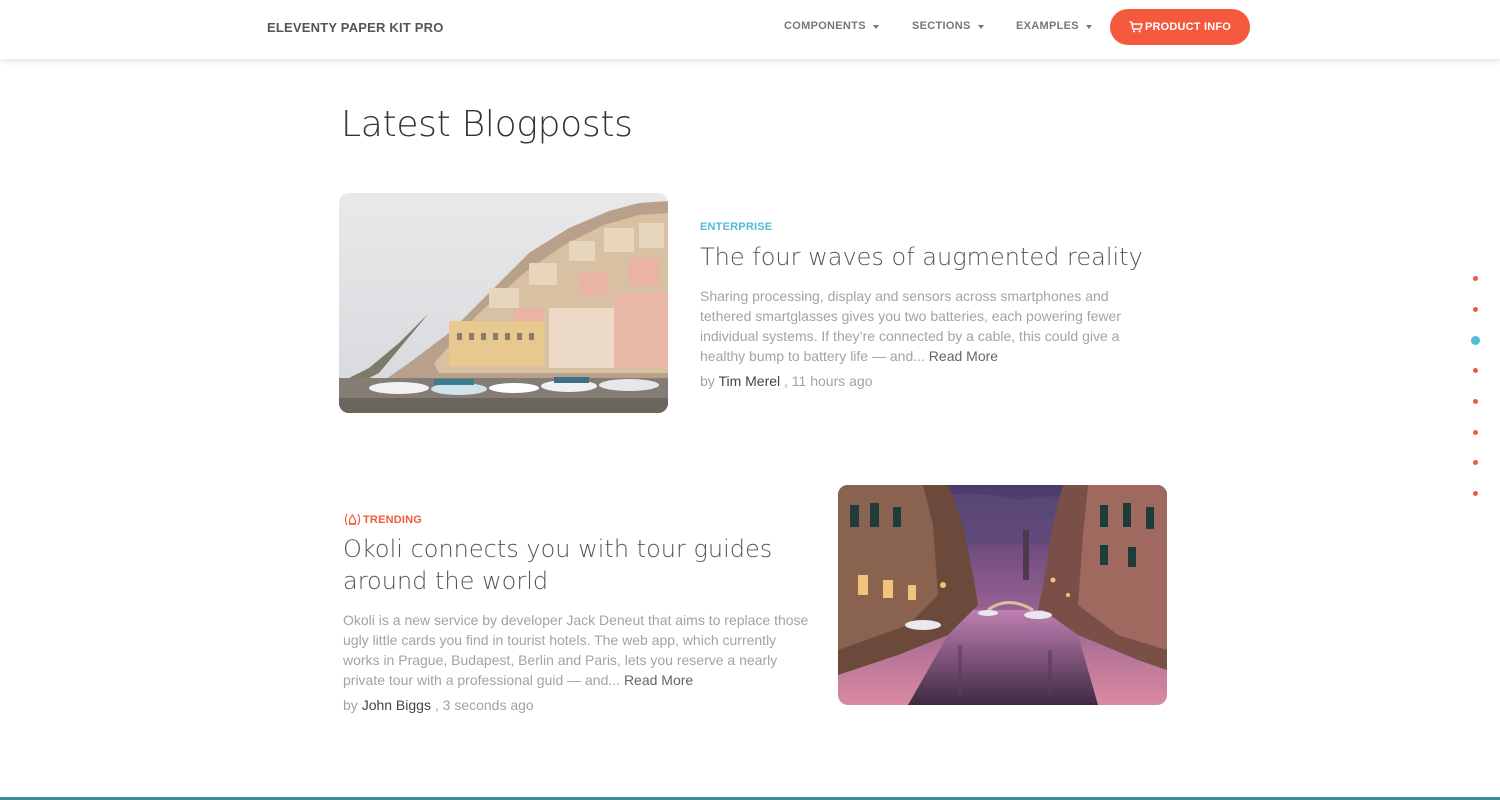 The height and width of the screenshot is (800, 1500). I want to click on post-category-trending: TRENDING, so click(382, 519).